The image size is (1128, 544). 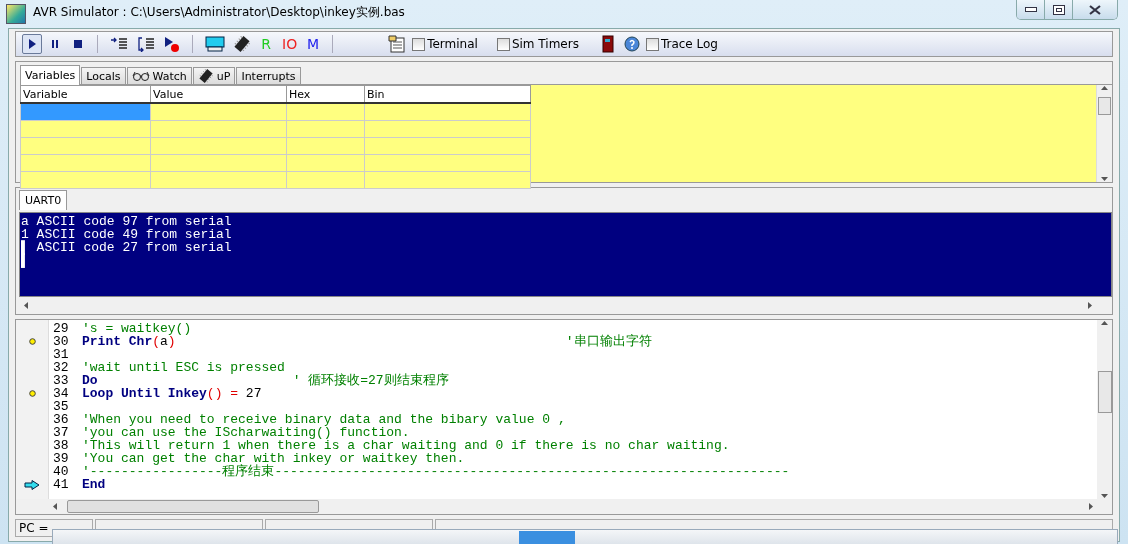 I want to click on door-icon, so click(x=607, y=44).